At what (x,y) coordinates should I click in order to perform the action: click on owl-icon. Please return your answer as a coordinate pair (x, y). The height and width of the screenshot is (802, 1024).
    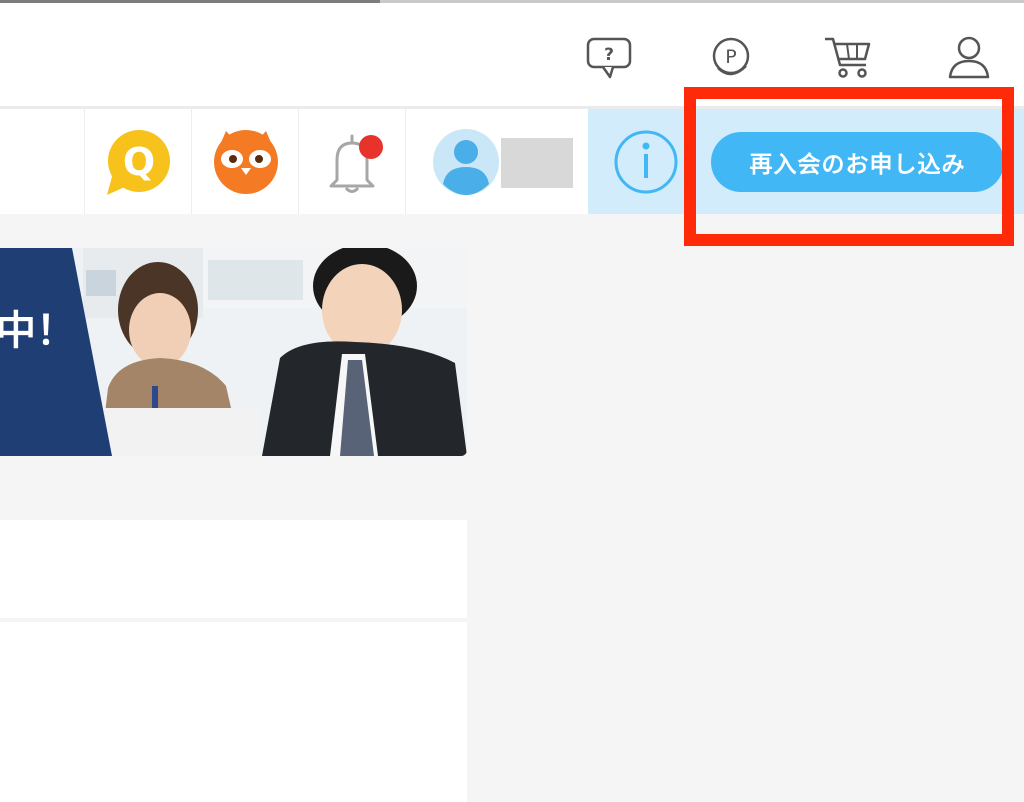
    Looking at the image, I should click on (246, 162).